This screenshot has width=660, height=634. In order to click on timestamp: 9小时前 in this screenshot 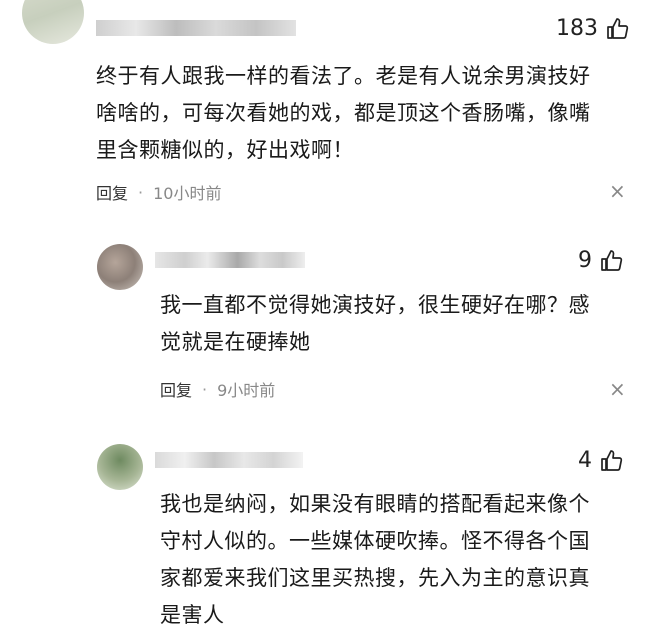, I will do `click(246, 390)`.